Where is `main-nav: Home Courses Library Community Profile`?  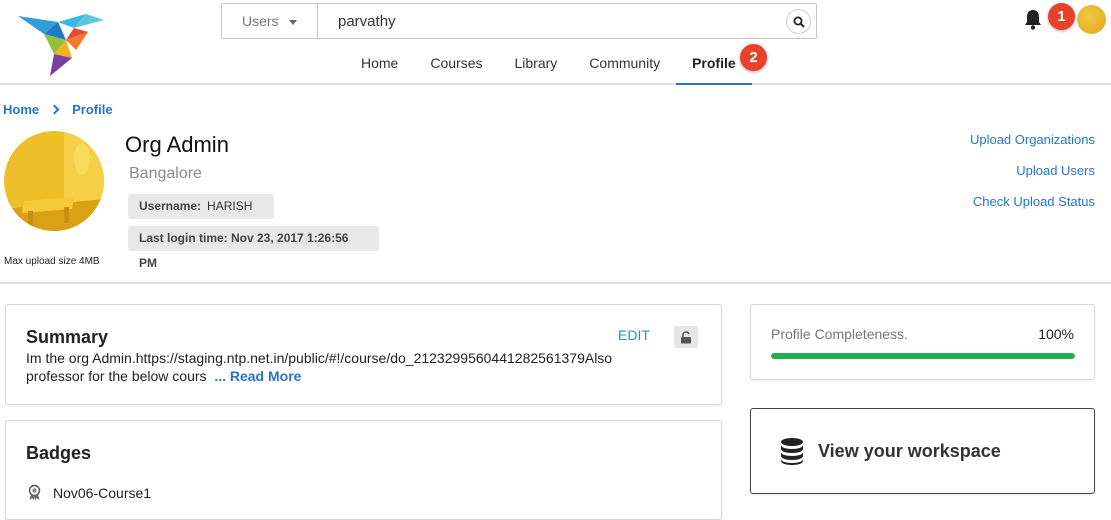
main-nav: Home Courses Library Community Profile is located at coordinates (548, 64).